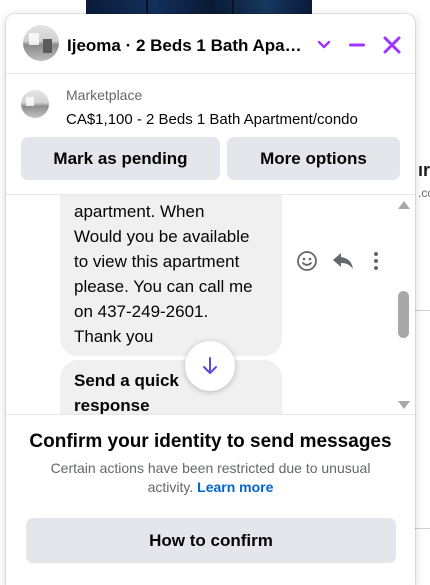 Image resolution: width=430 pixels, height=585 pixels. What do you see at coordinates (376, 261) in the screenshot?
I see `more-vertical-icon` at bounding box center [376, 261].